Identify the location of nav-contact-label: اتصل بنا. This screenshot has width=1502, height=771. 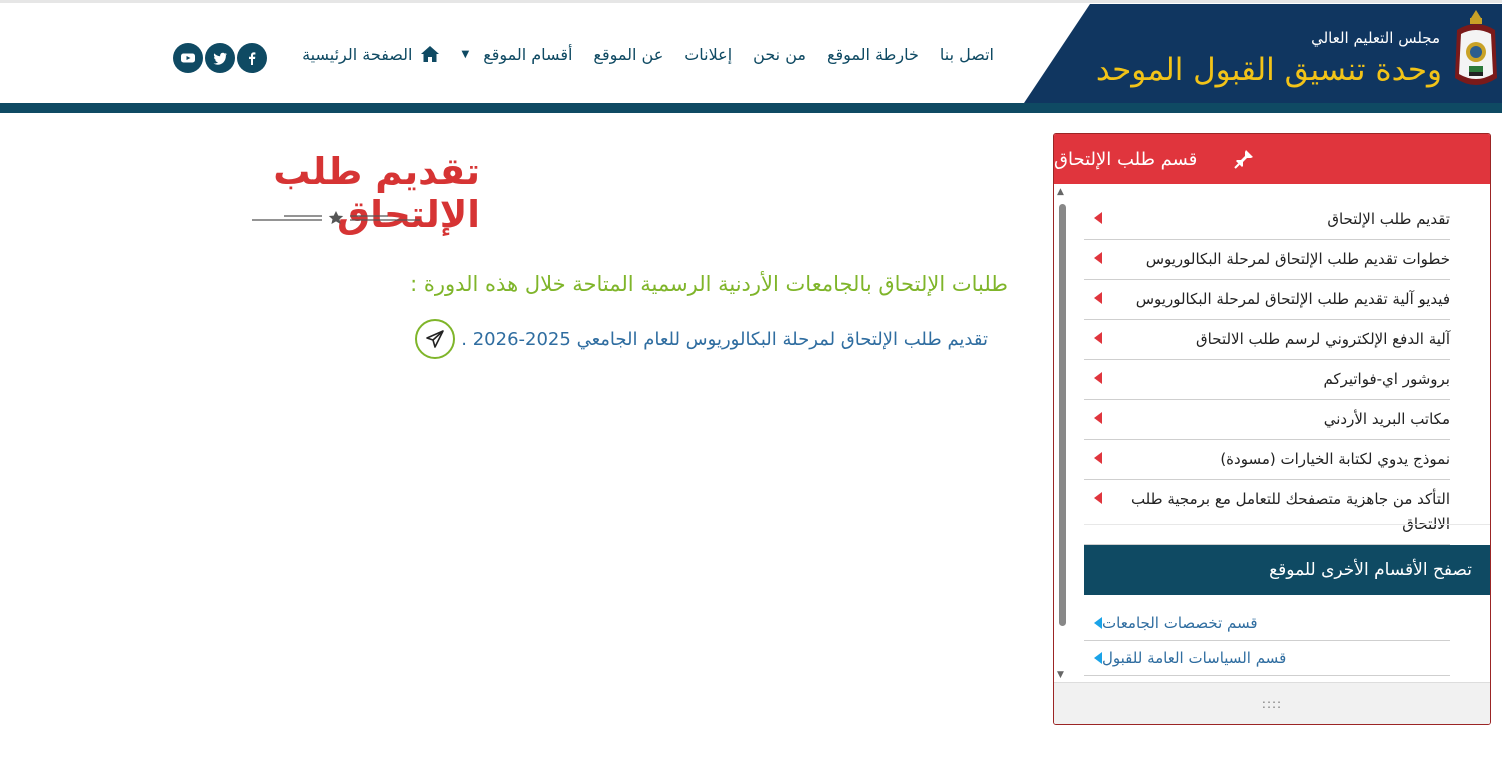
(966, 54).